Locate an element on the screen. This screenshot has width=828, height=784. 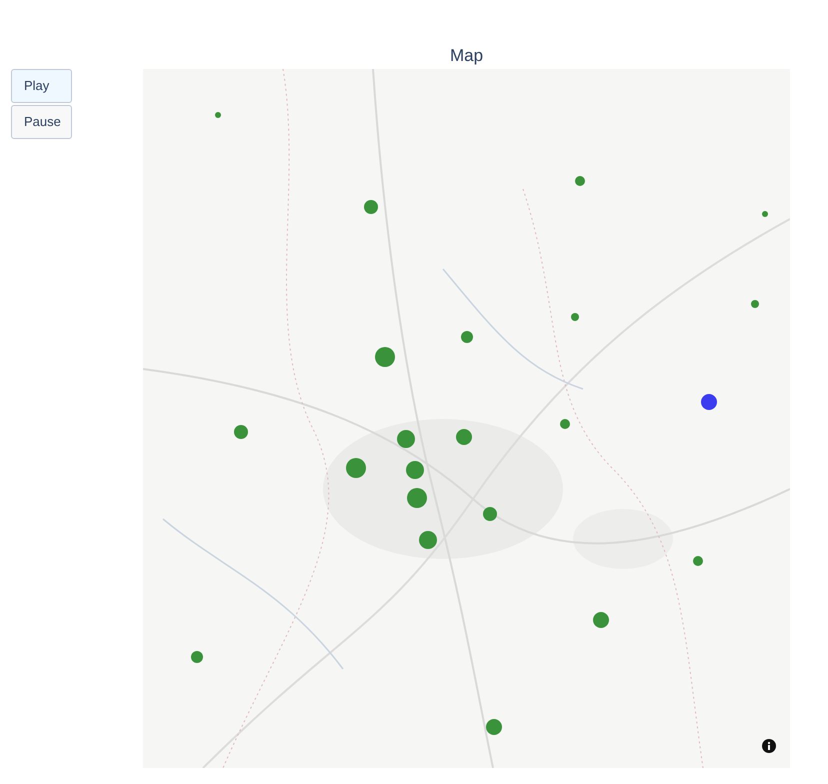
chart-title: Map is located at coordinates (467, 55).